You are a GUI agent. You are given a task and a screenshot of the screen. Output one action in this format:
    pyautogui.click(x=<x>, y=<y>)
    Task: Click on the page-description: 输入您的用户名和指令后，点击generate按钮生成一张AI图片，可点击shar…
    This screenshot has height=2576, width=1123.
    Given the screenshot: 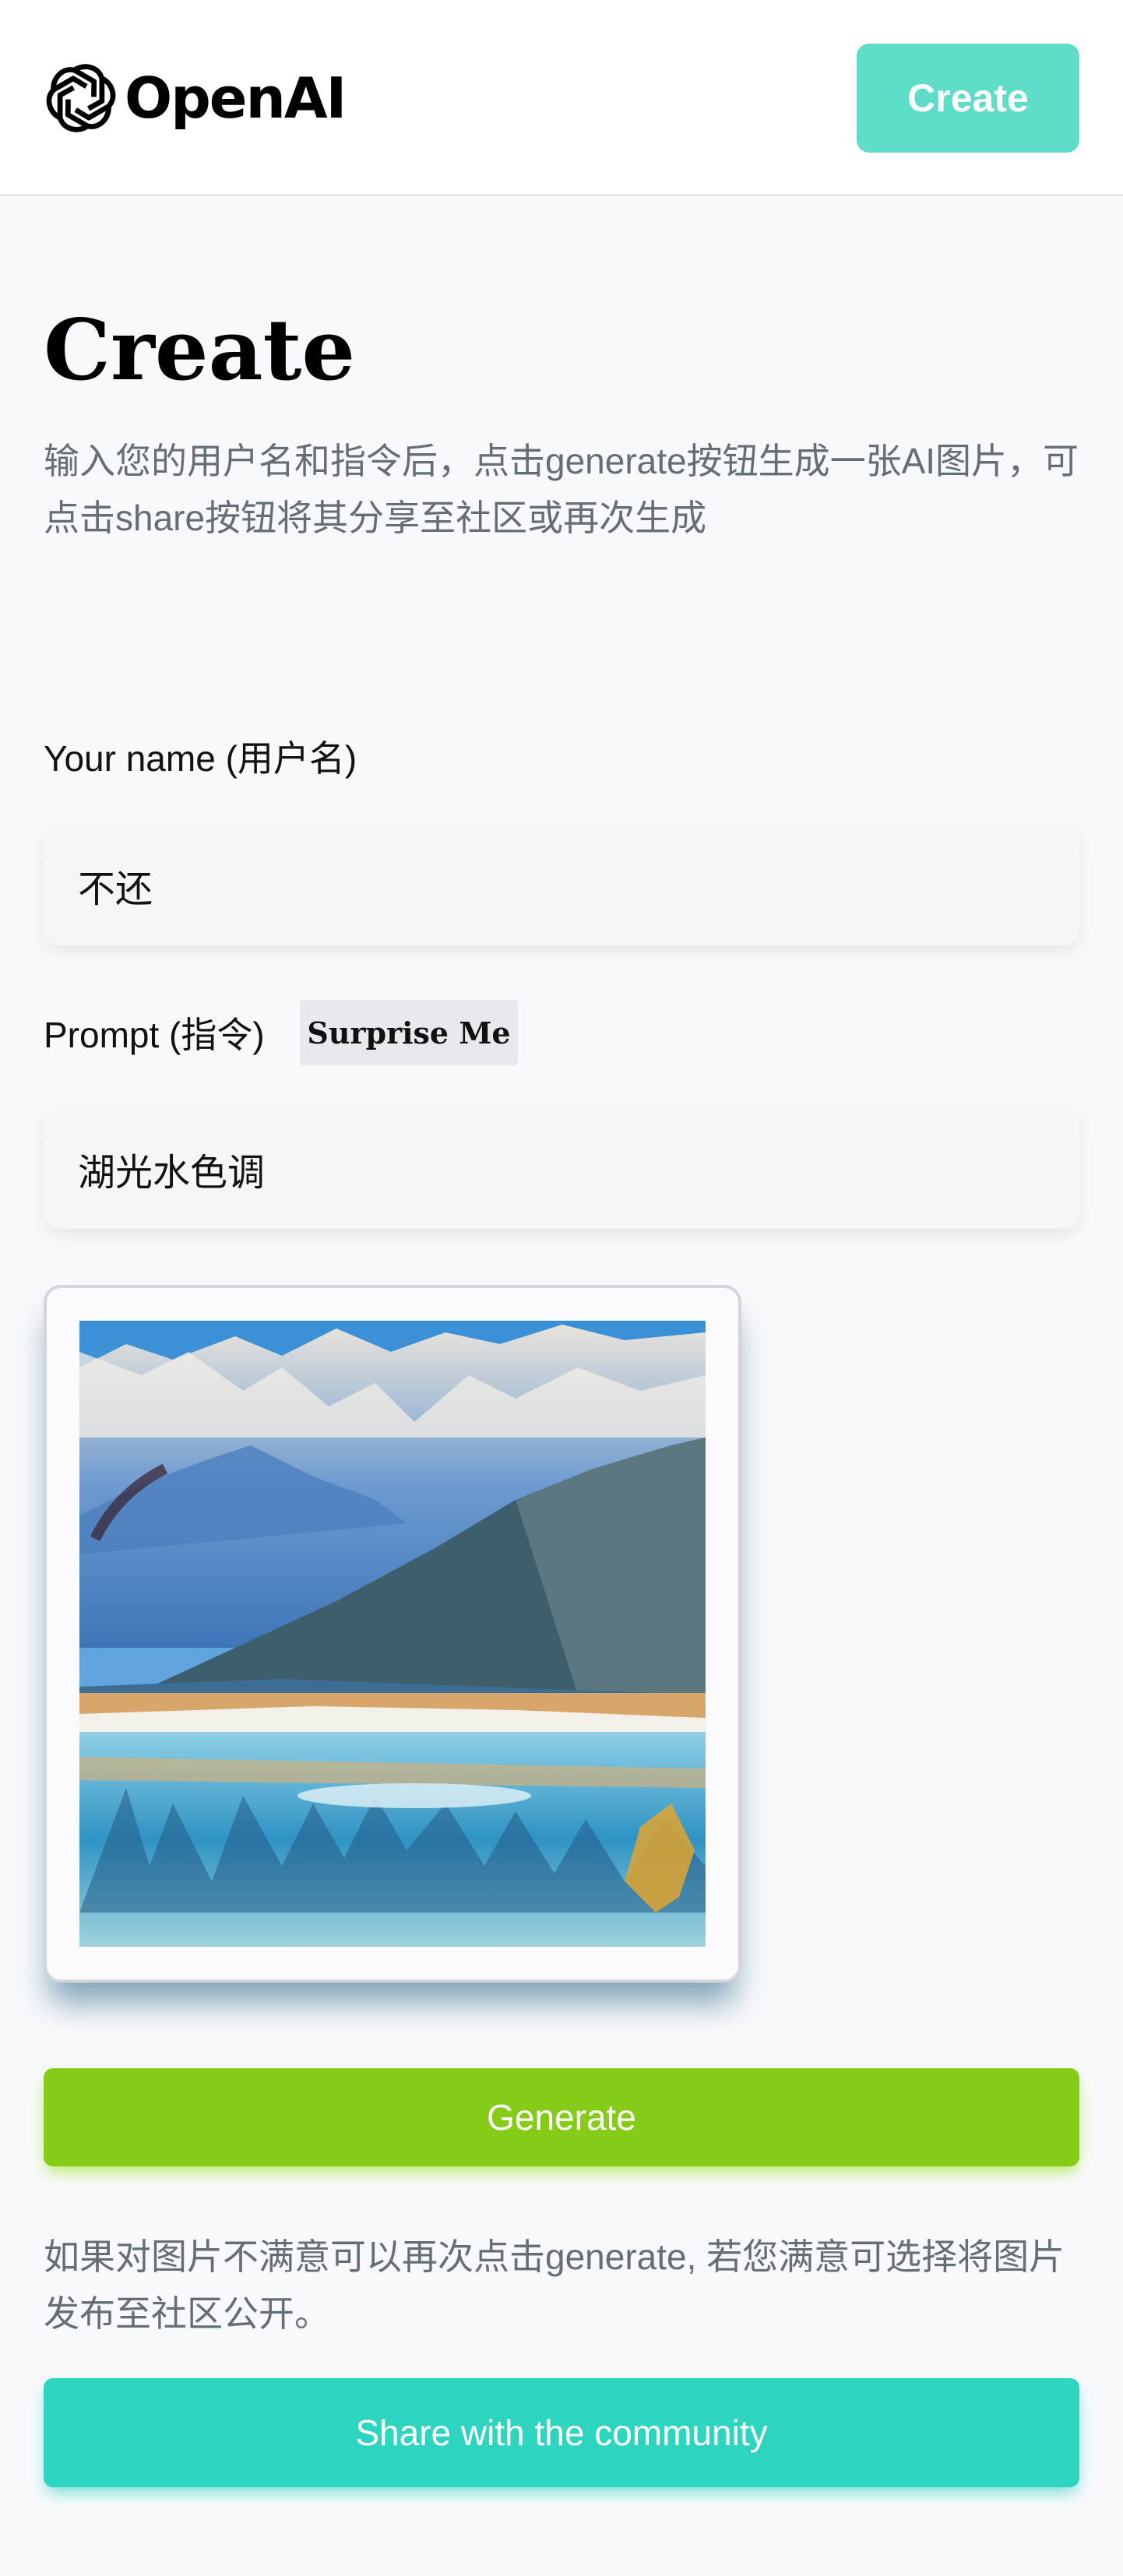 What is the action you would take?
    pyautogui.click(x=561, y=489)
    